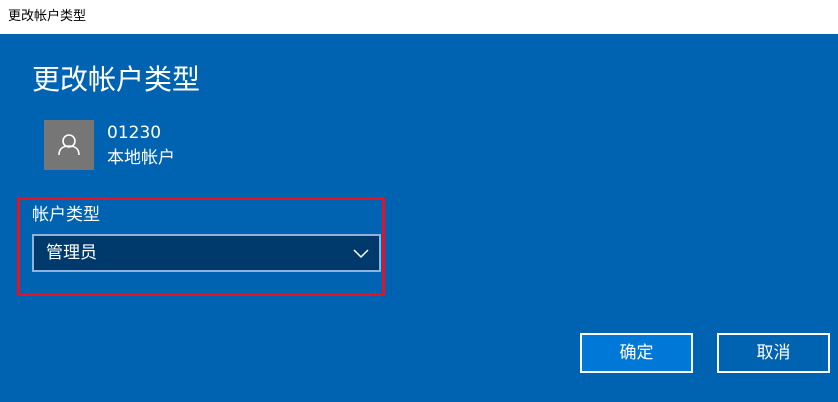  I want to click on window-title: 更改帐户类型, so click(47, 16).